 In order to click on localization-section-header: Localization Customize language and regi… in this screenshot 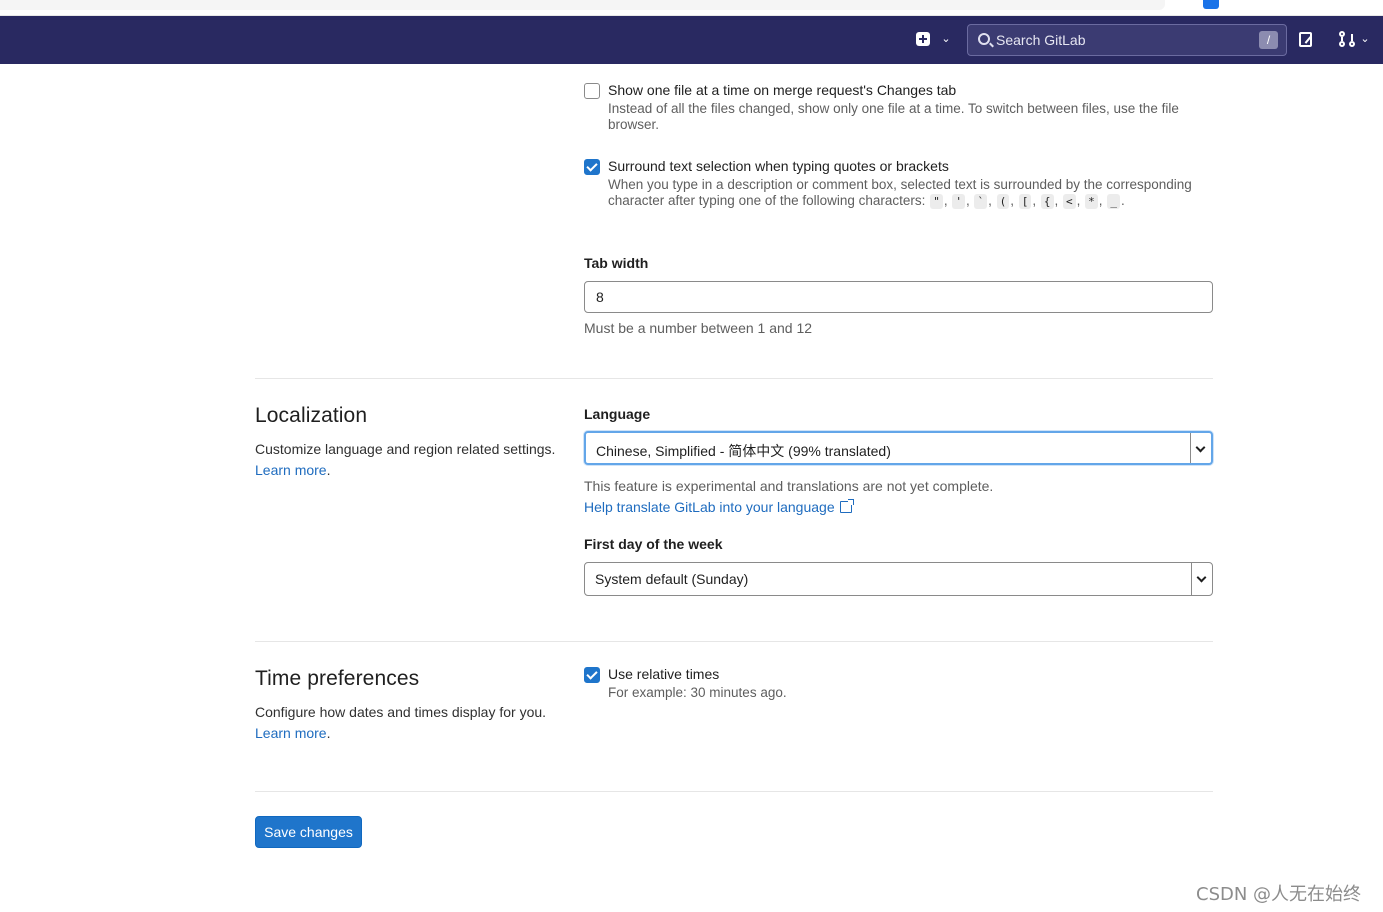, I will do `click(410, 442)`.